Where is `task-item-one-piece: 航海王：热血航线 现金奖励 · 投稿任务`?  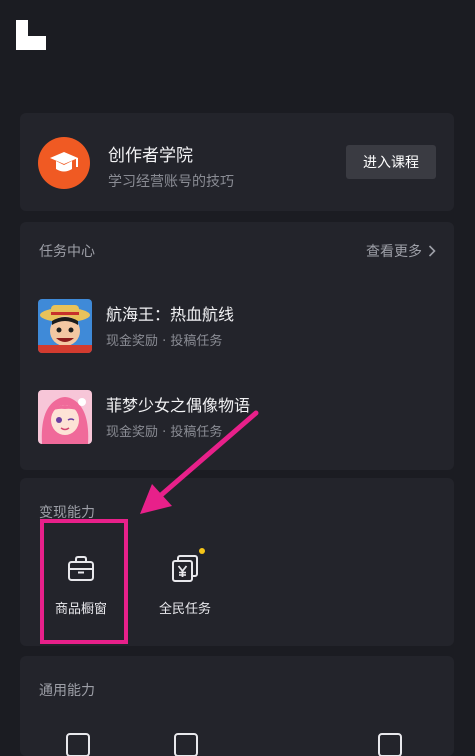
task-item-one-piece: 航海王：热血航线 现金奖励 · 投稿任务 is located at coordinates (238, 327).